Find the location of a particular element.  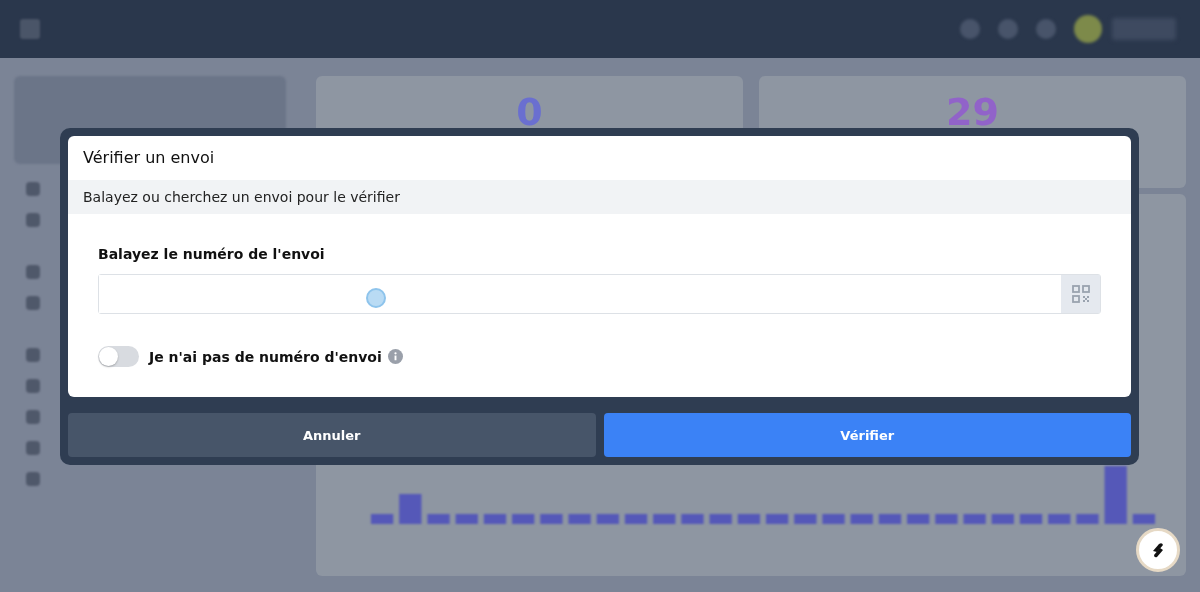

qr-code-button is located at coordinates (1080, 294).